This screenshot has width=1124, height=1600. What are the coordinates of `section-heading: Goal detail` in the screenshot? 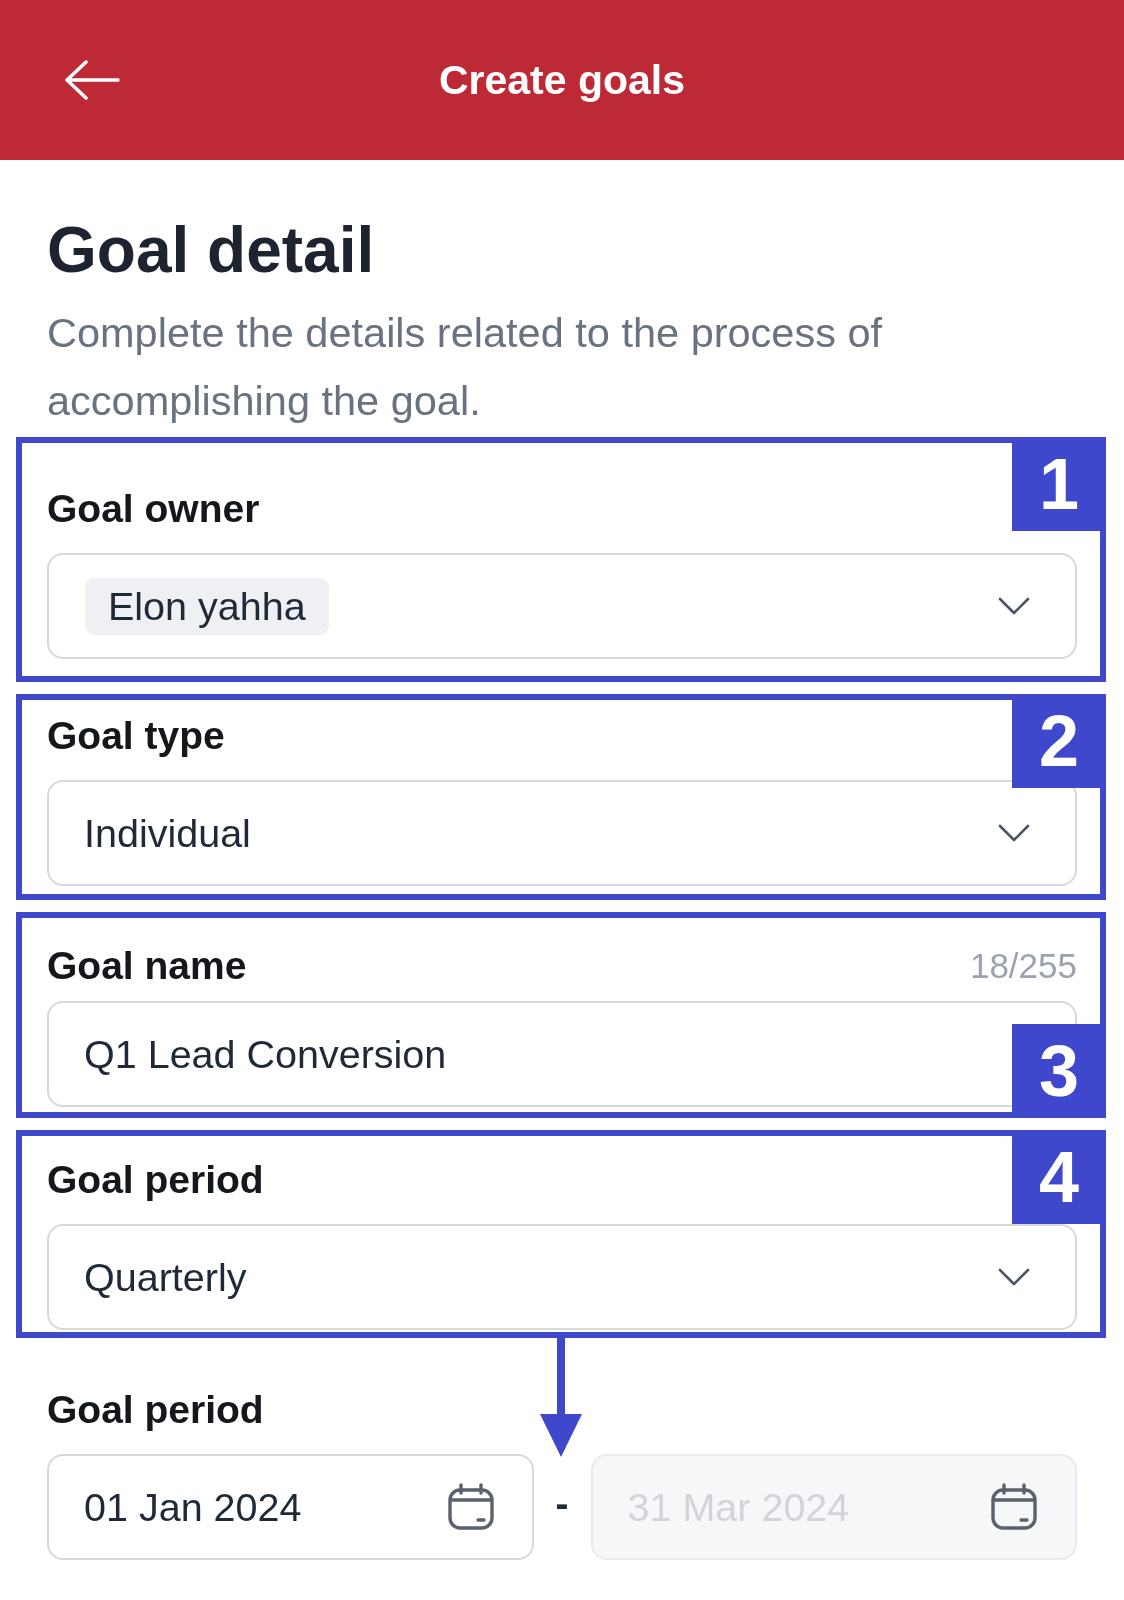 It's located at (211, 250).